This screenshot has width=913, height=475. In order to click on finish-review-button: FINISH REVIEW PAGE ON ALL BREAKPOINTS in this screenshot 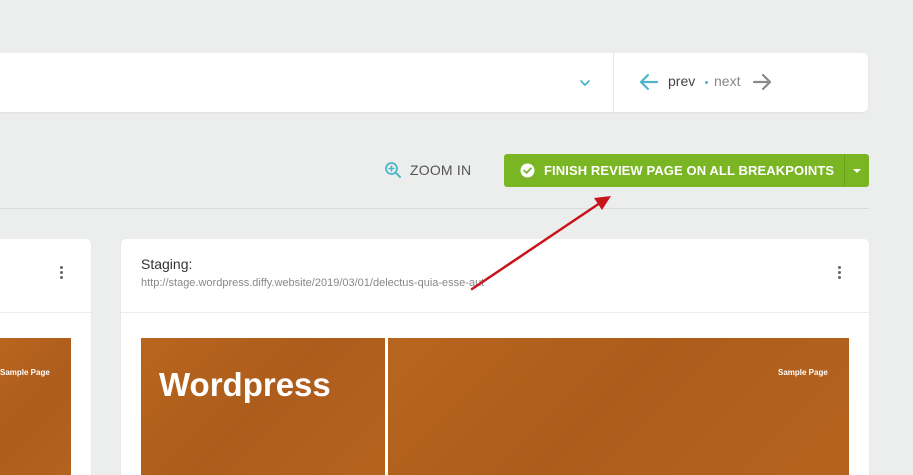, I will do `click(674, 170)`.